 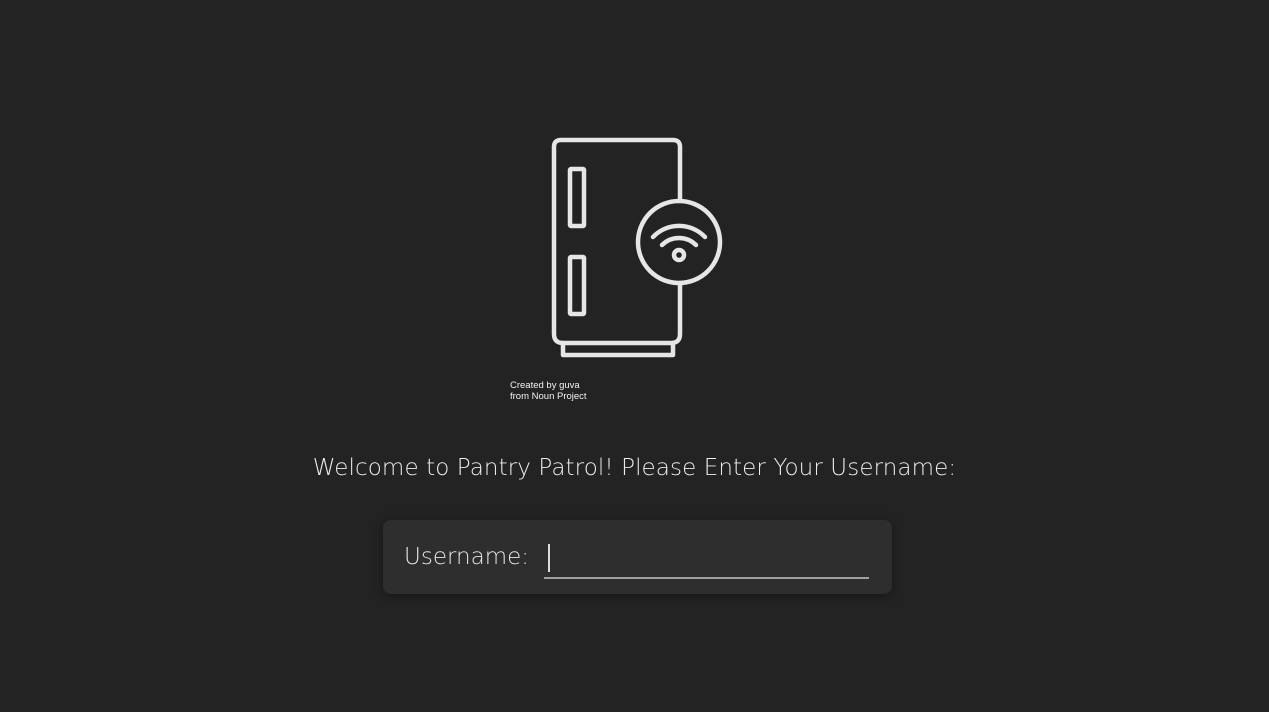 I want to click on text-cursor, so click(x=549, y=558).